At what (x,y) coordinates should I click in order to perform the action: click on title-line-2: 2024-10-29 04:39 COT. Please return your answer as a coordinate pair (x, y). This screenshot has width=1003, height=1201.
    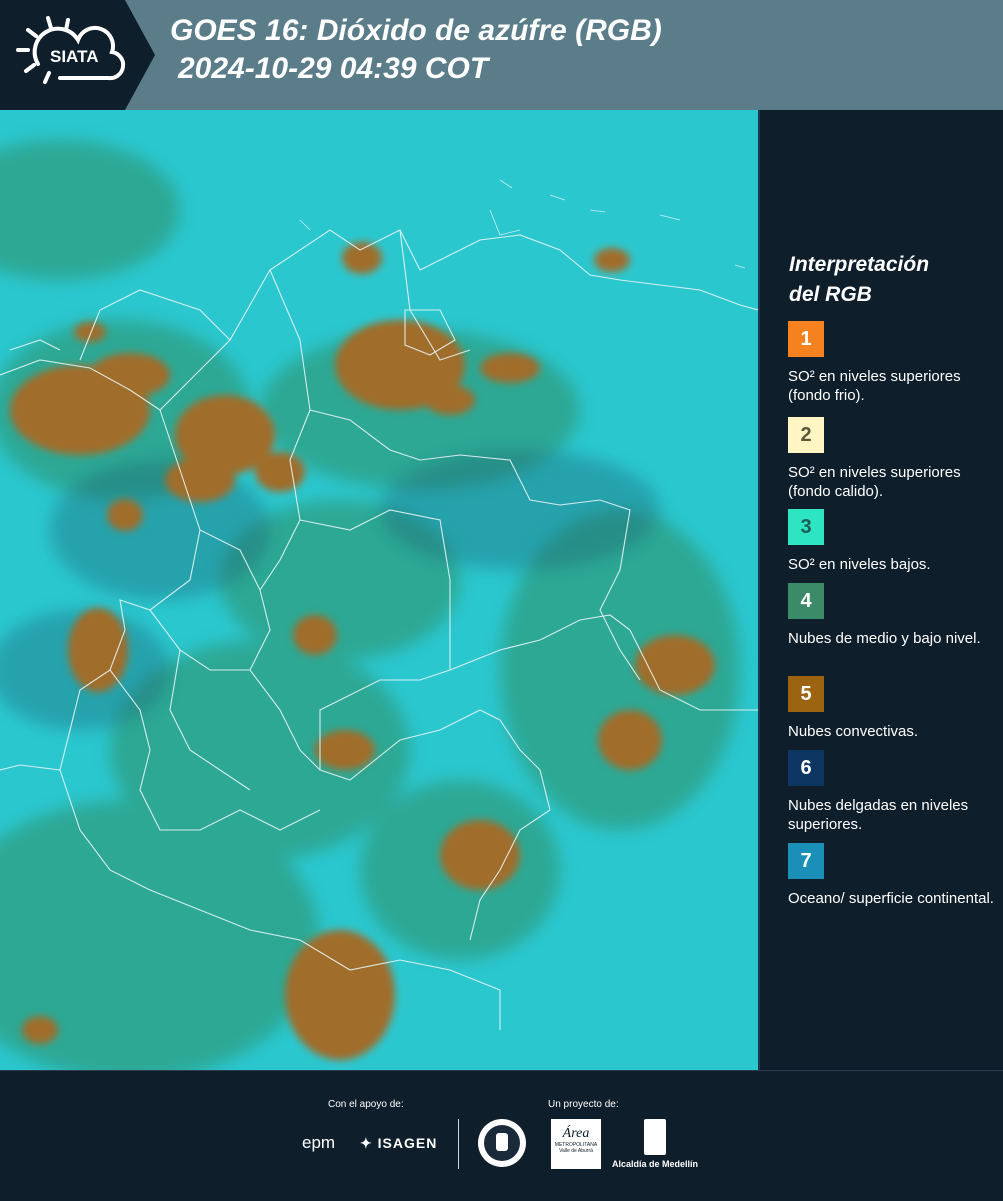
    Looking at the image, I should click on (333, 68).